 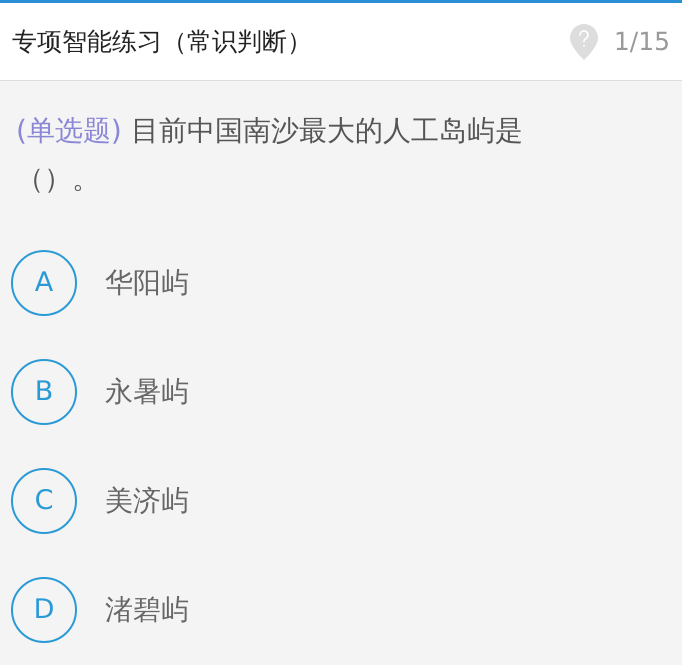 I want to click on option-text: 华阳屿, so click(x=147, y=283).